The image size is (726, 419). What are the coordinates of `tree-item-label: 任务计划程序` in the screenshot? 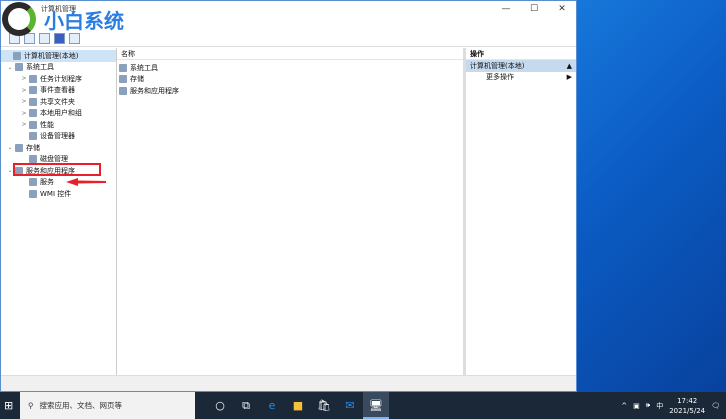 It's located at (61, 78).